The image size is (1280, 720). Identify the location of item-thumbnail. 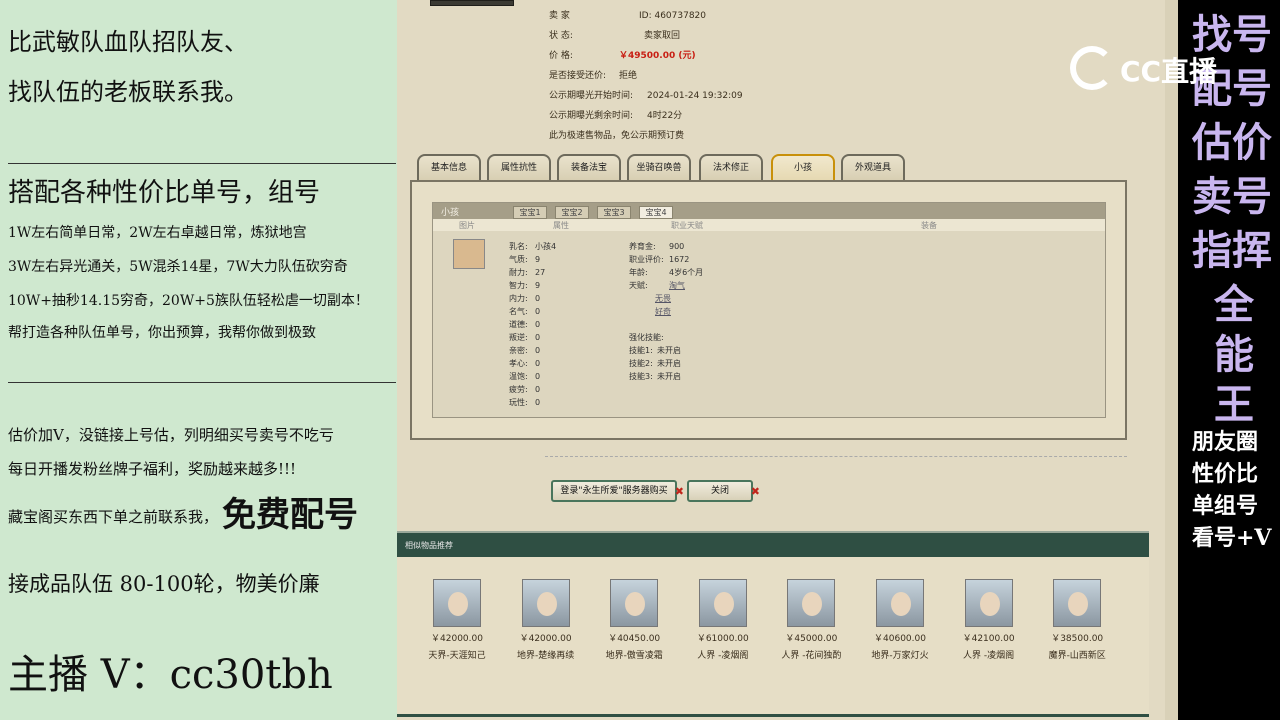
(472, 3).